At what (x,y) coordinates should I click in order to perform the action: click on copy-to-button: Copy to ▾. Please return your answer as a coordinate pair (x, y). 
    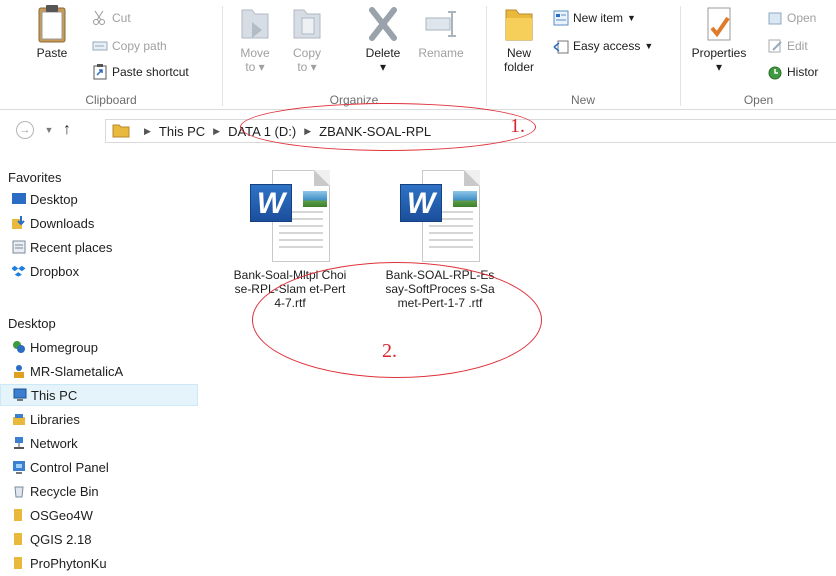
    Looking at the image, I should click on (307, 39).